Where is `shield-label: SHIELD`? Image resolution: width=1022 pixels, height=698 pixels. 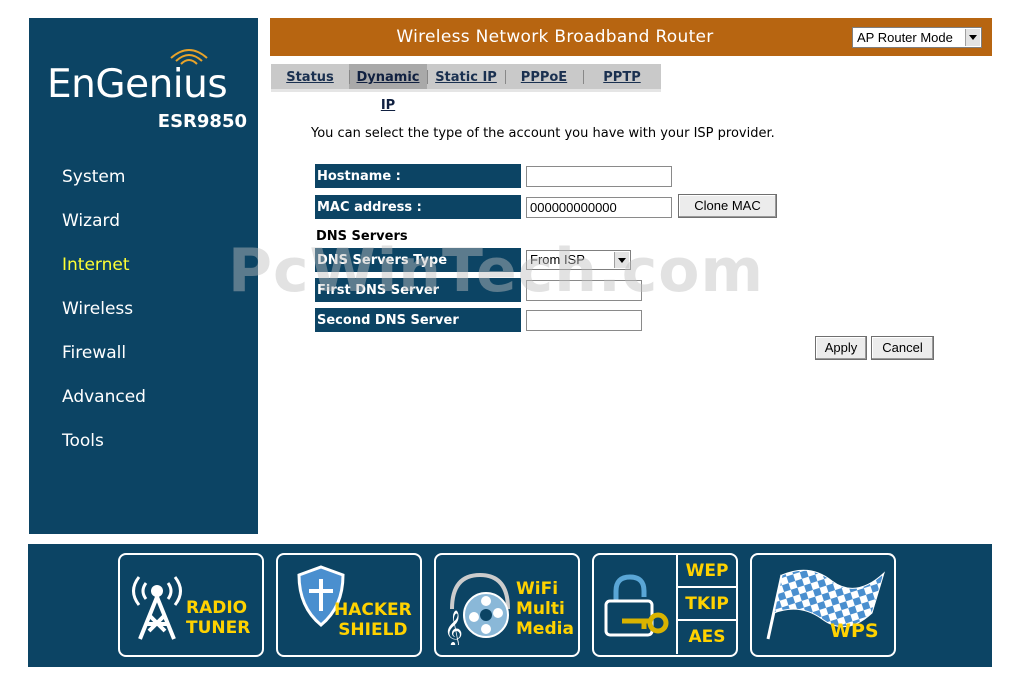
shield-label: SHIELD is located at coordinates (373, 630).